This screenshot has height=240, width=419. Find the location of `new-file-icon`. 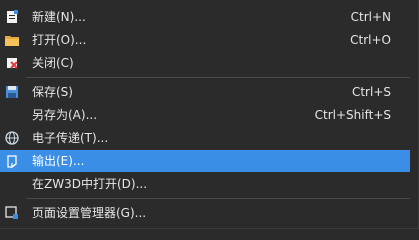

new-file-icon is located at coordinates (12, 16).